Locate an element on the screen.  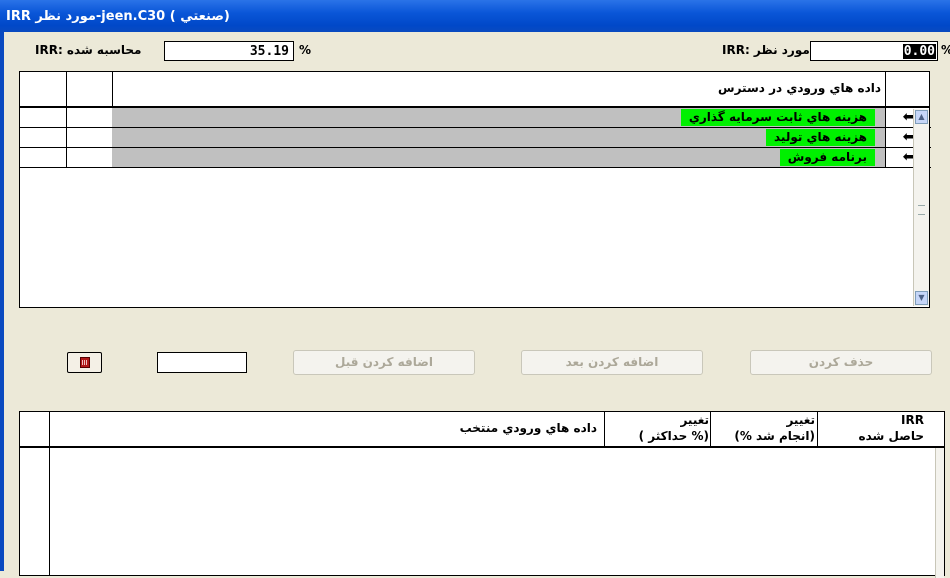
available-input-label: هزينه هاي ثابت سرمايه گذاري is located at coordinates (777, 117).